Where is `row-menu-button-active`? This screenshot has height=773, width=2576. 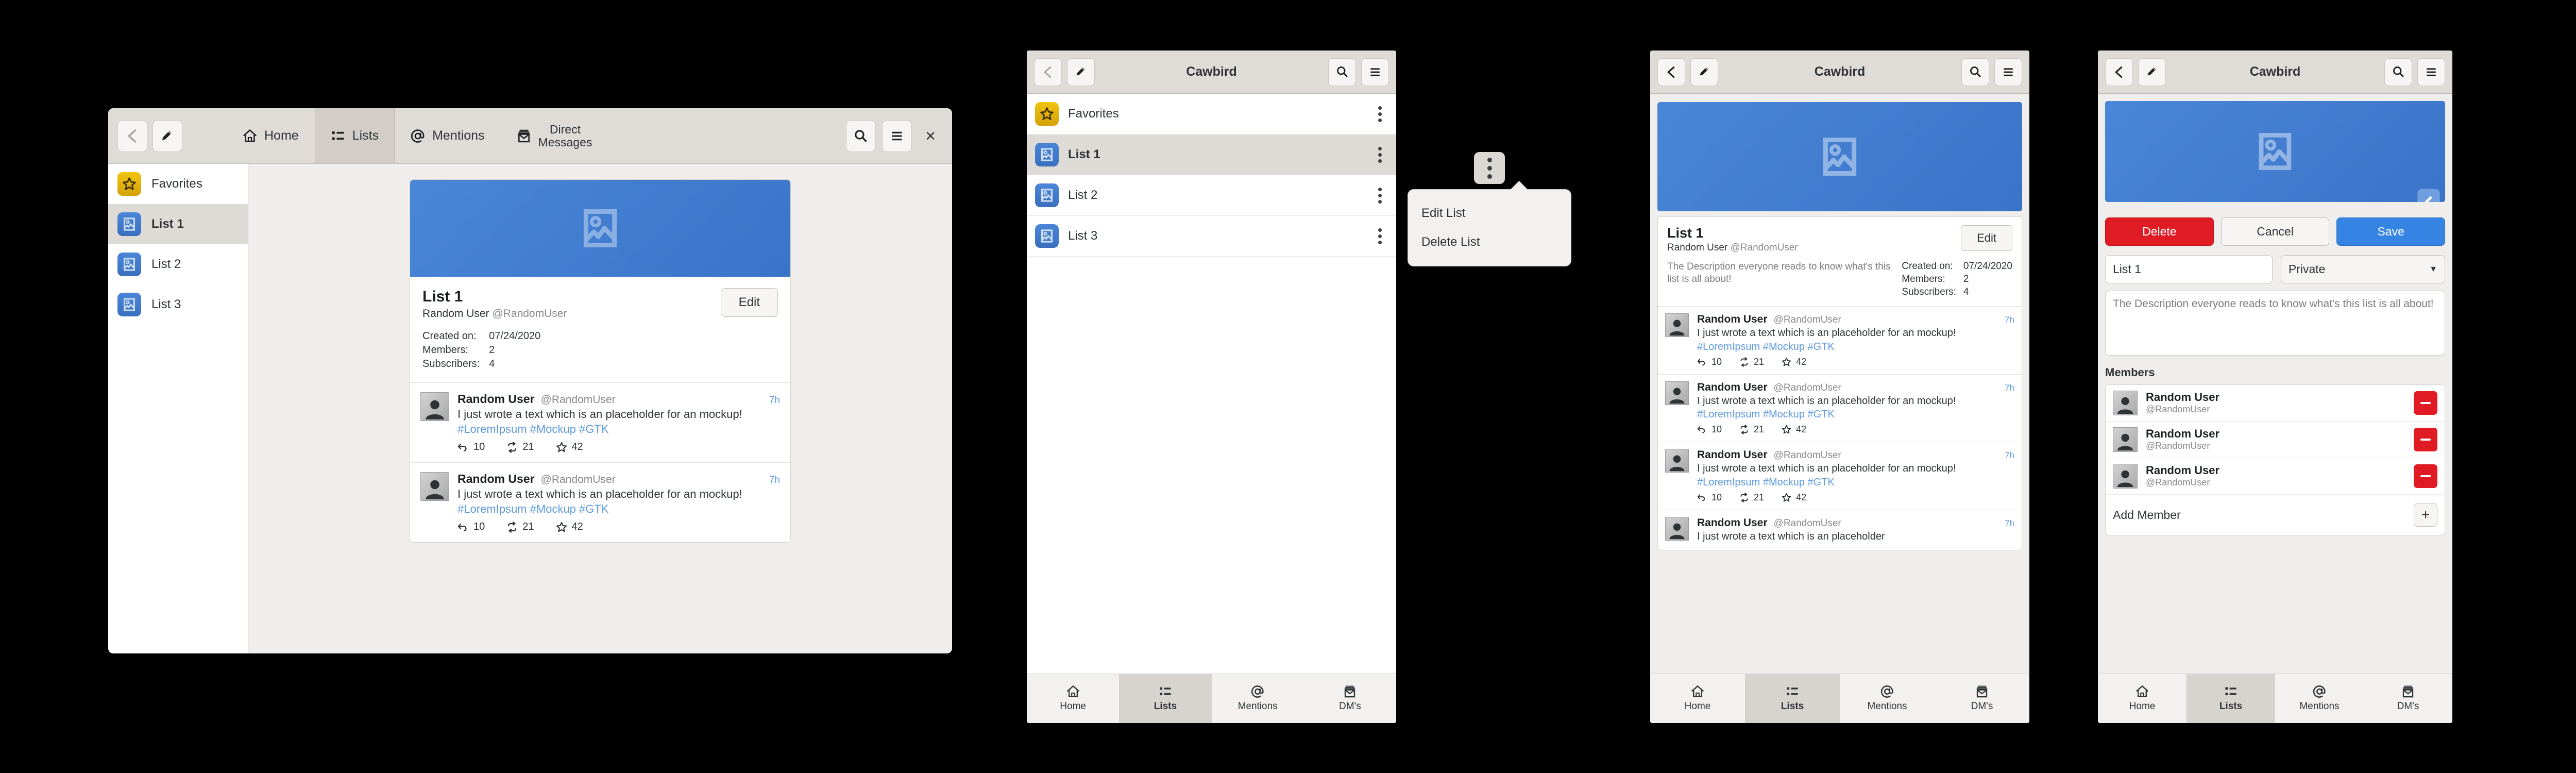
row-menu-button-active is located at coordinates (1489, 168).